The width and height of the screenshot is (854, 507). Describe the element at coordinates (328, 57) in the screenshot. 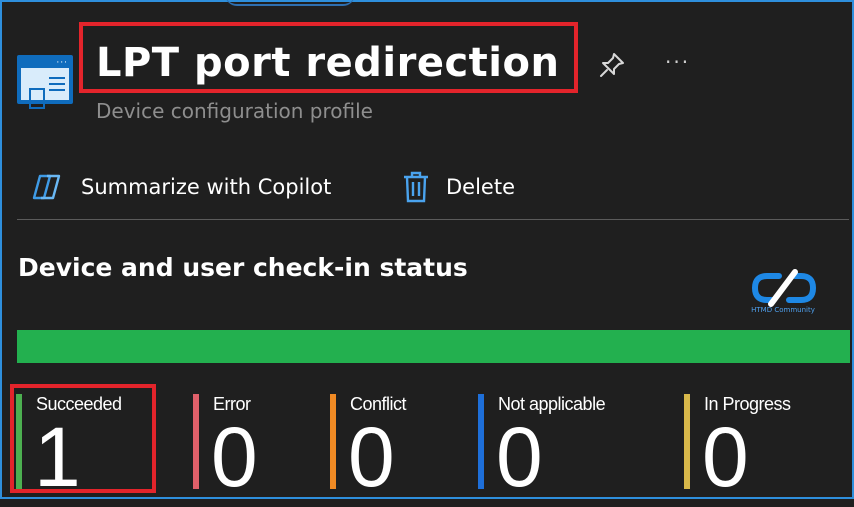

I see `title-highlight-box` at that location.